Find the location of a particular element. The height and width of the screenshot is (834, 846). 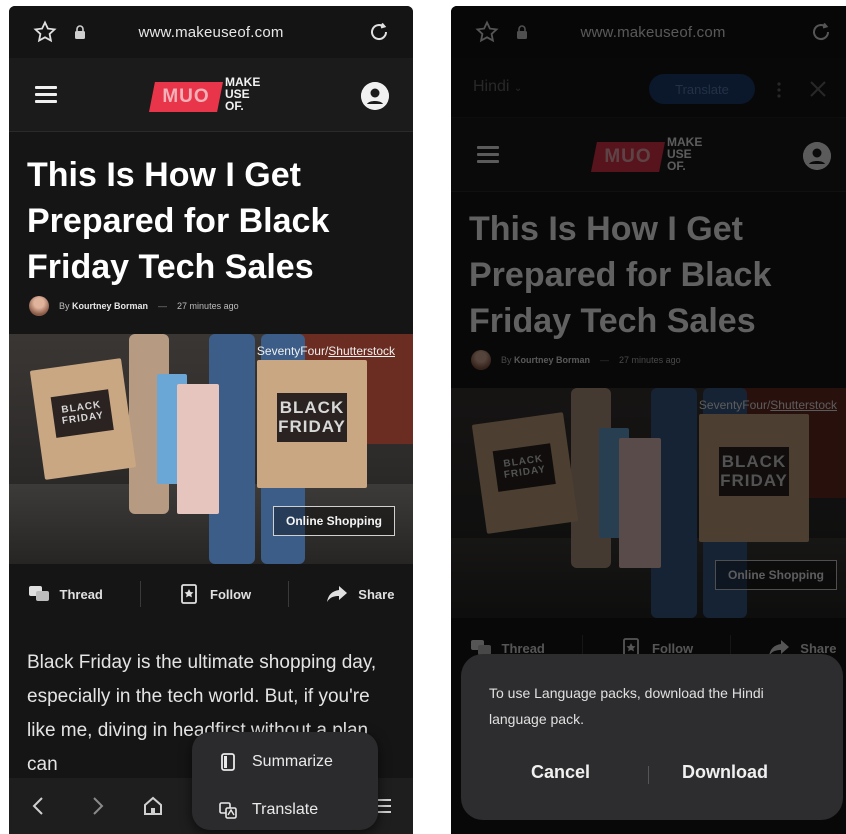

thread-button: Thread is located at coordinates (65, 594).